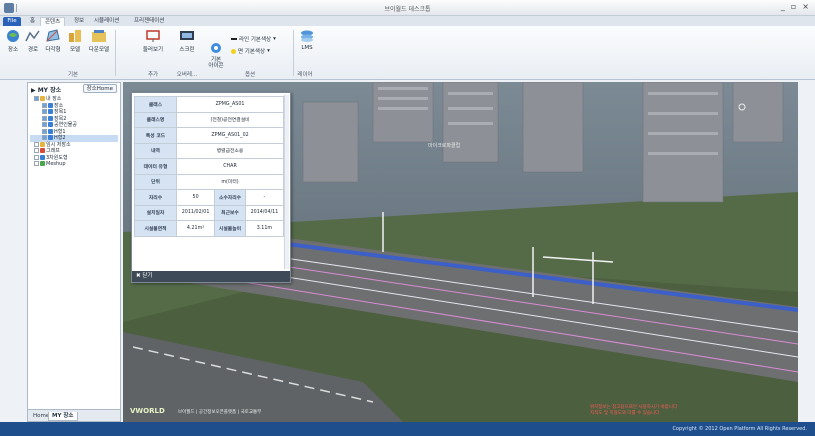  I want to click on tree-item-label: 장목2, so click(60, 118).